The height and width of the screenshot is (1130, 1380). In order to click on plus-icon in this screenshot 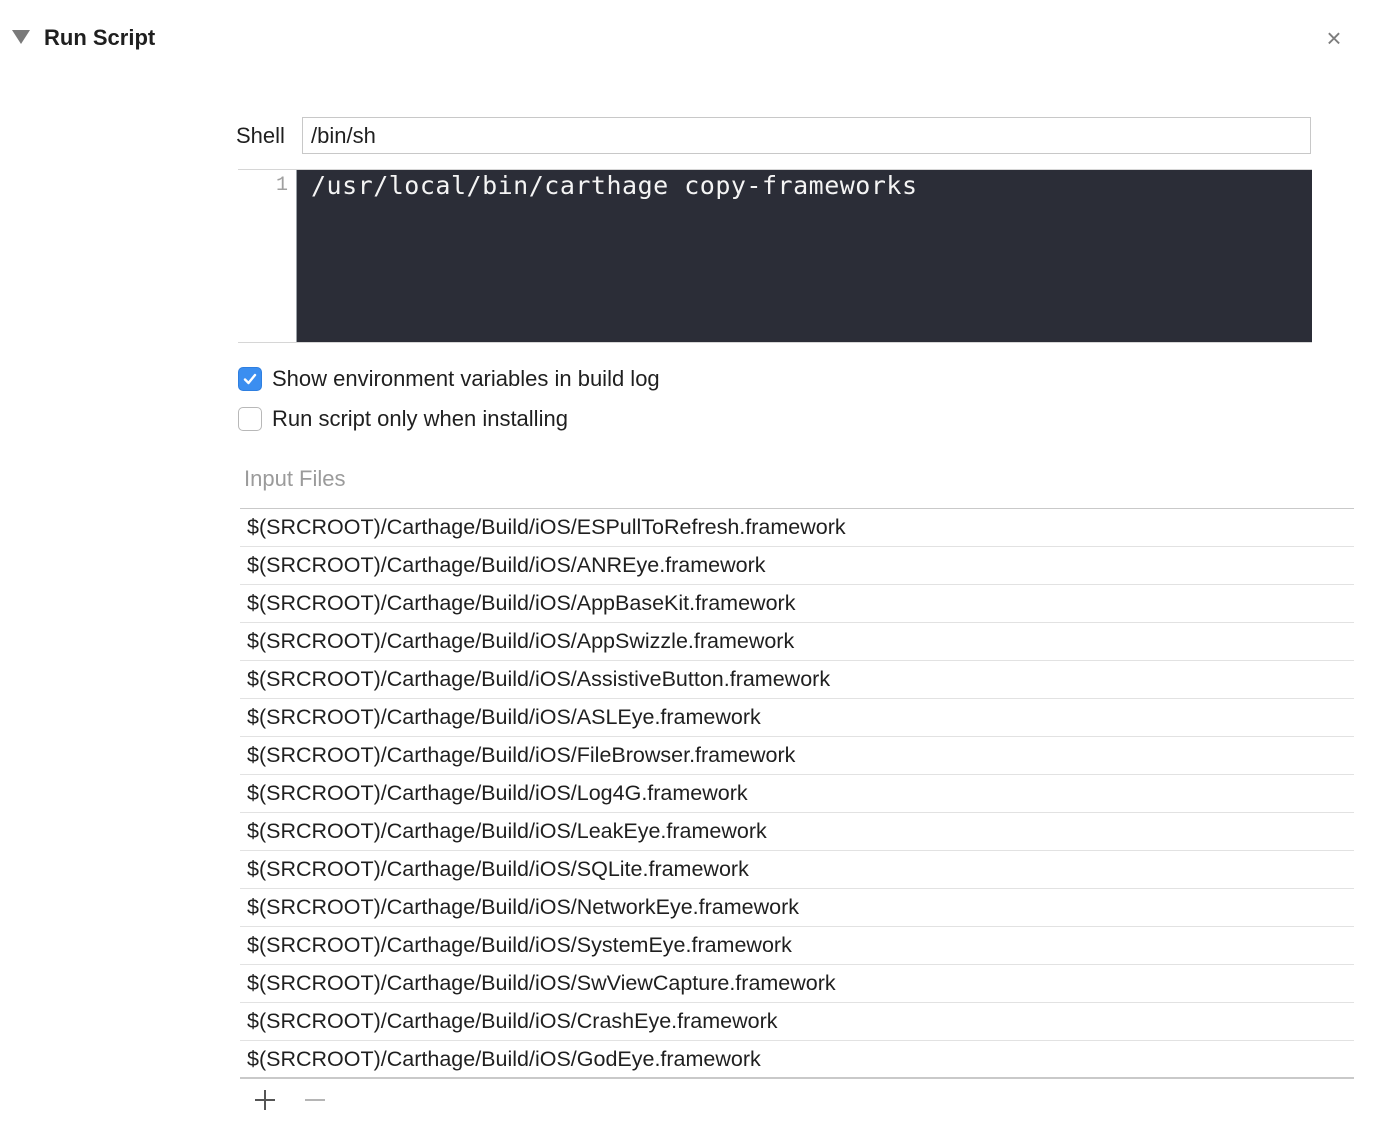, I will do `click(265, 1100)`.